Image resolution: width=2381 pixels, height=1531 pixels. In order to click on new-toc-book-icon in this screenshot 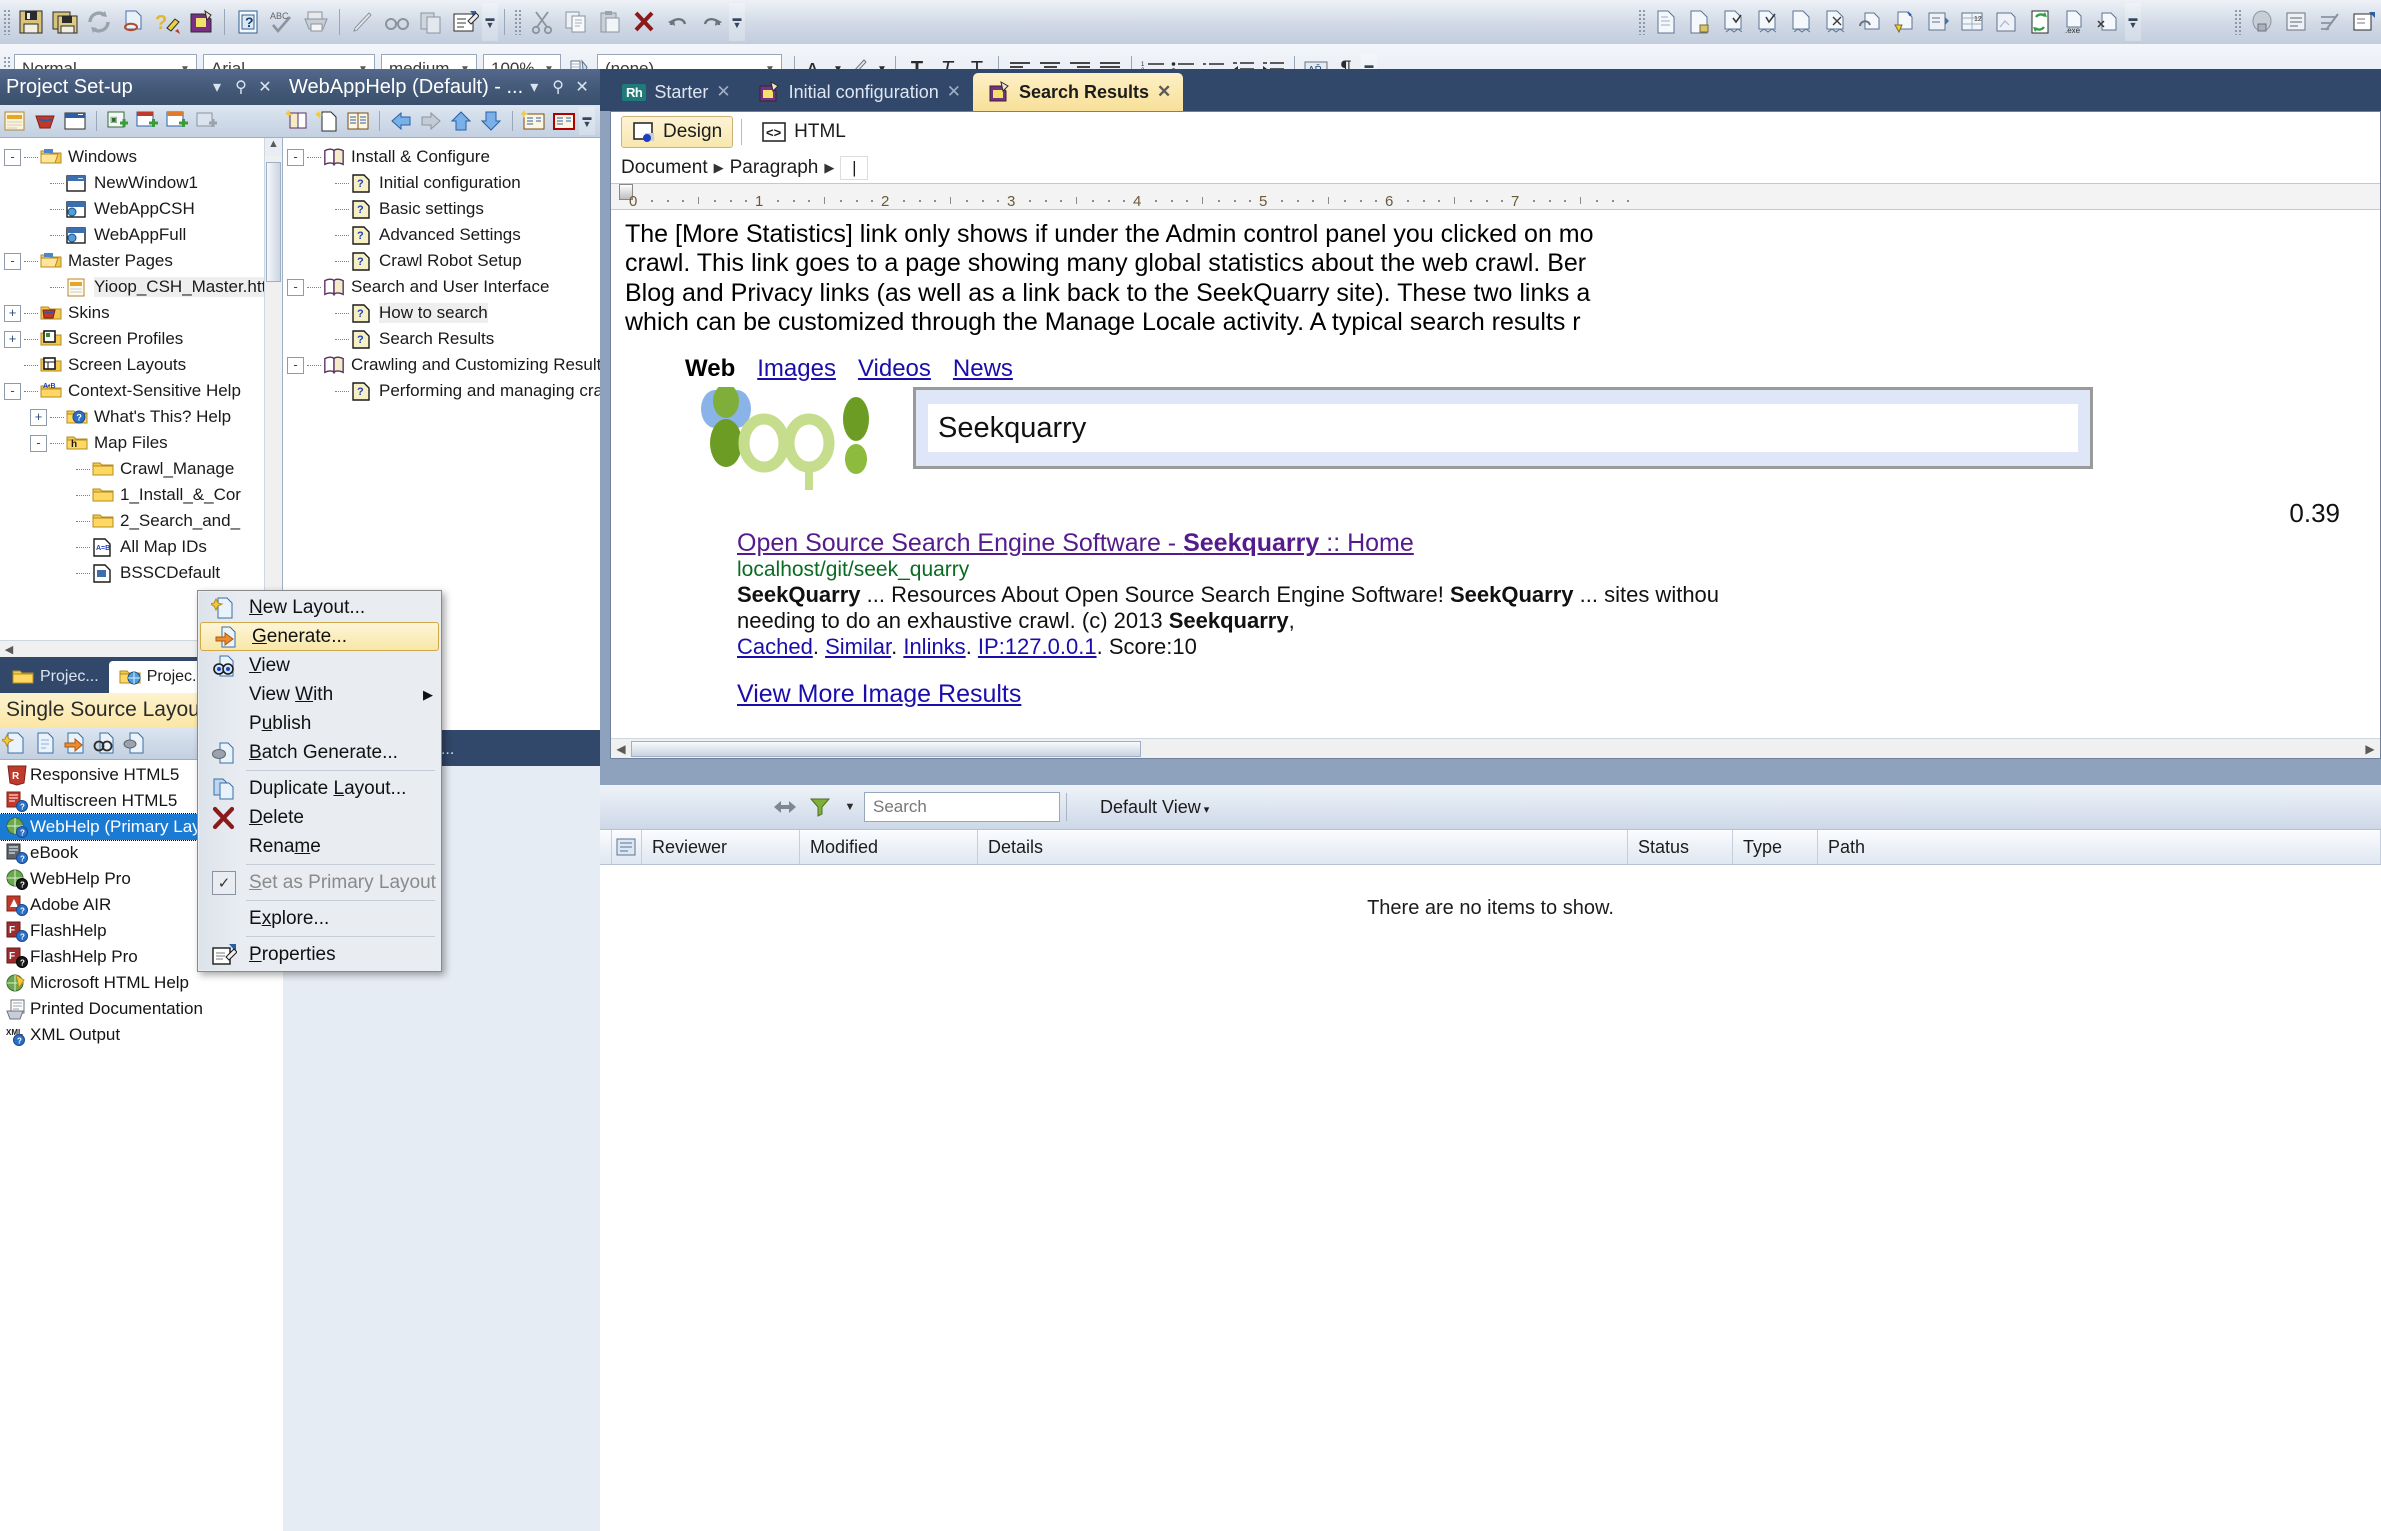, I will do `click(298, 121)`.